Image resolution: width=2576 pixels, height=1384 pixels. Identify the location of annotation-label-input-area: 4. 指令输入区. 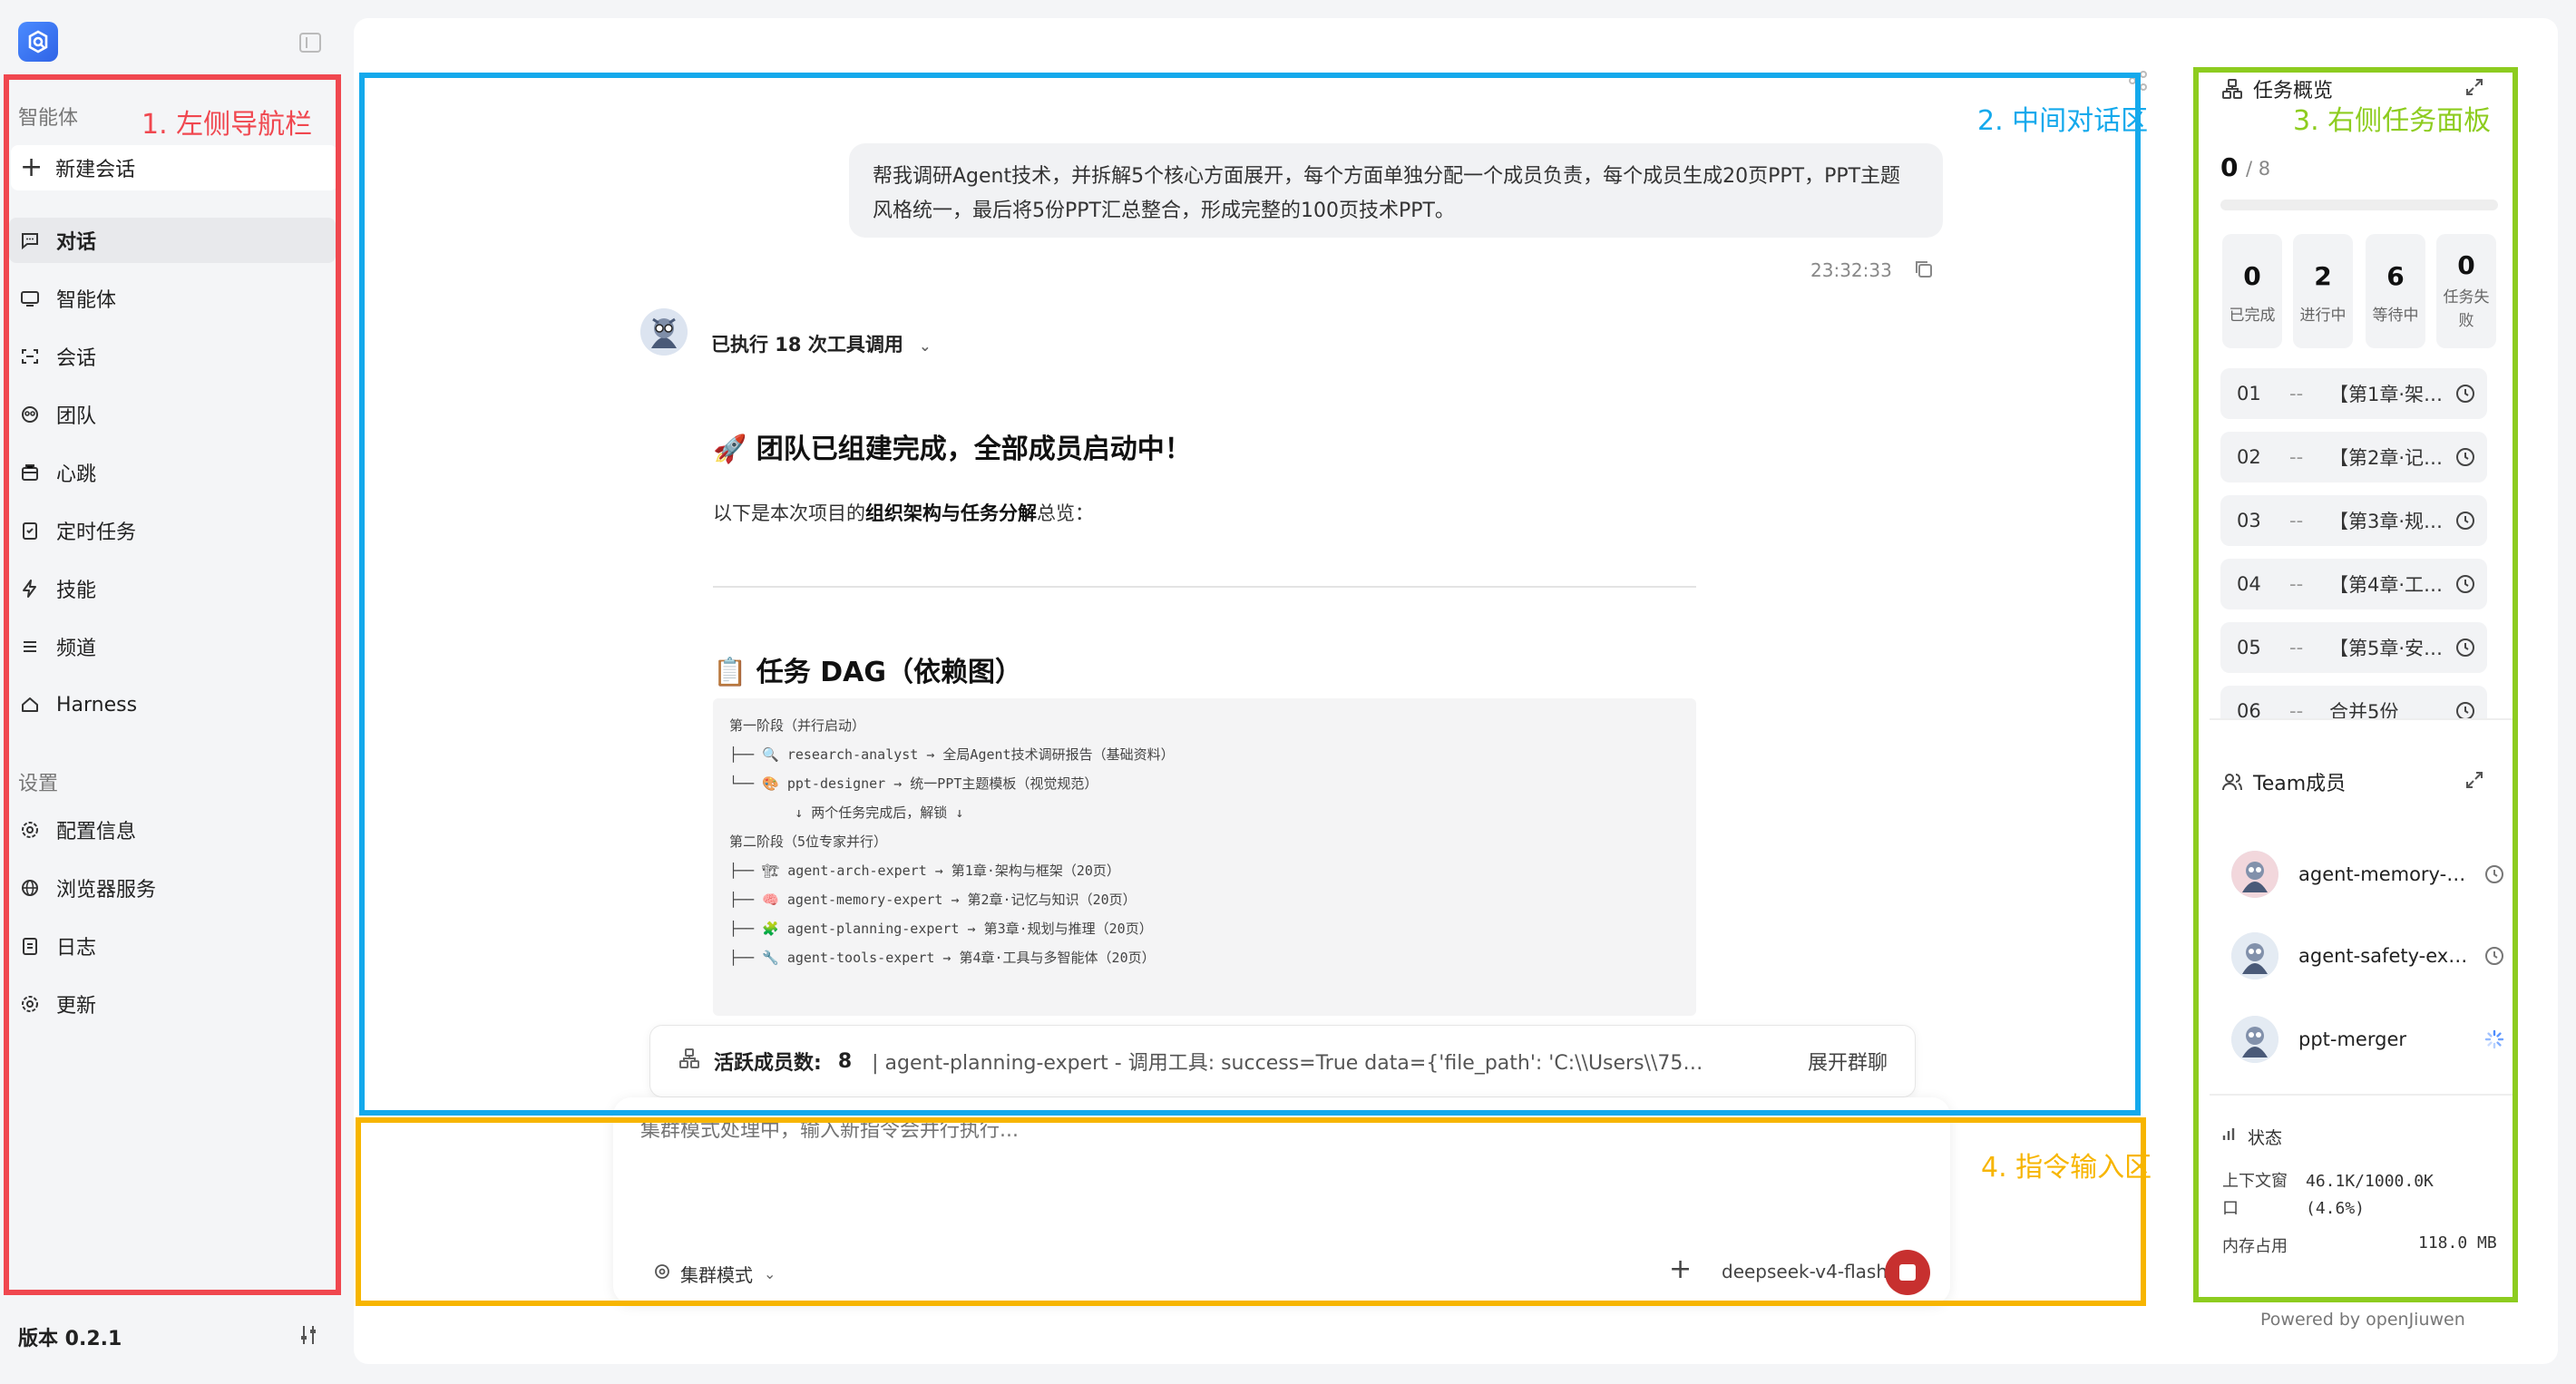
(2066, 1168).